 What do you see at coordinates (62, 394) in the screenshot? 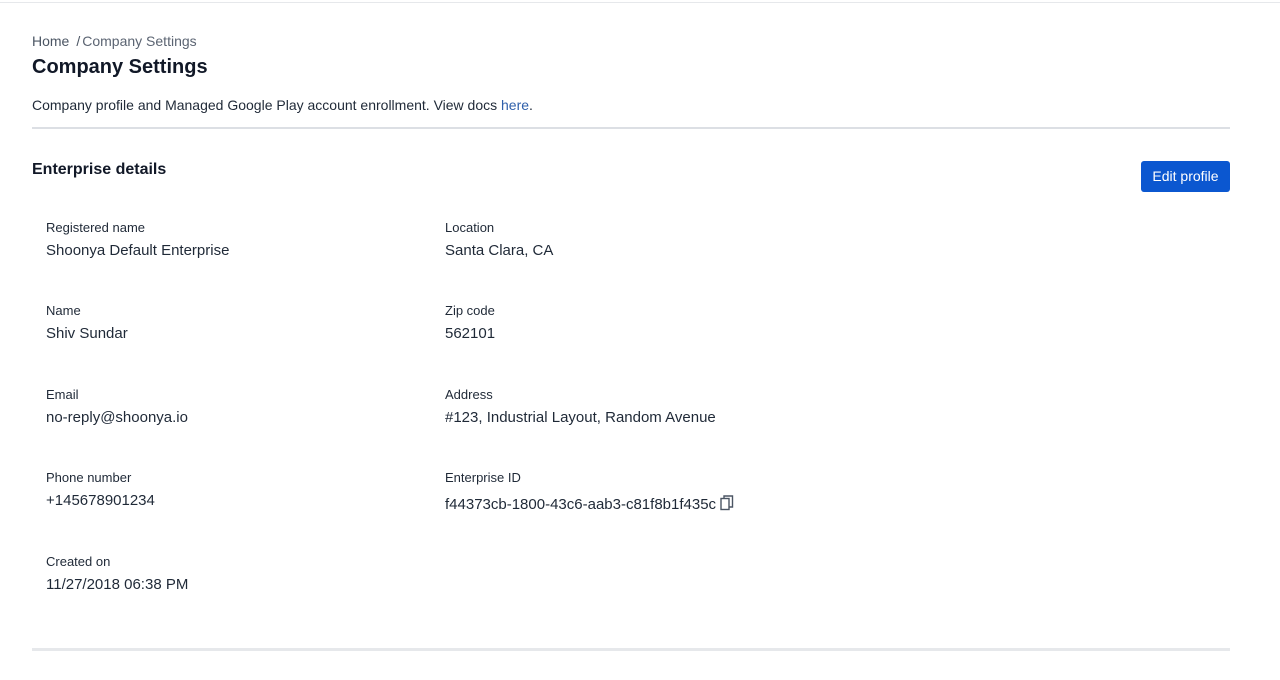
I see `field-label: Email` at bounding box center [62, 394].